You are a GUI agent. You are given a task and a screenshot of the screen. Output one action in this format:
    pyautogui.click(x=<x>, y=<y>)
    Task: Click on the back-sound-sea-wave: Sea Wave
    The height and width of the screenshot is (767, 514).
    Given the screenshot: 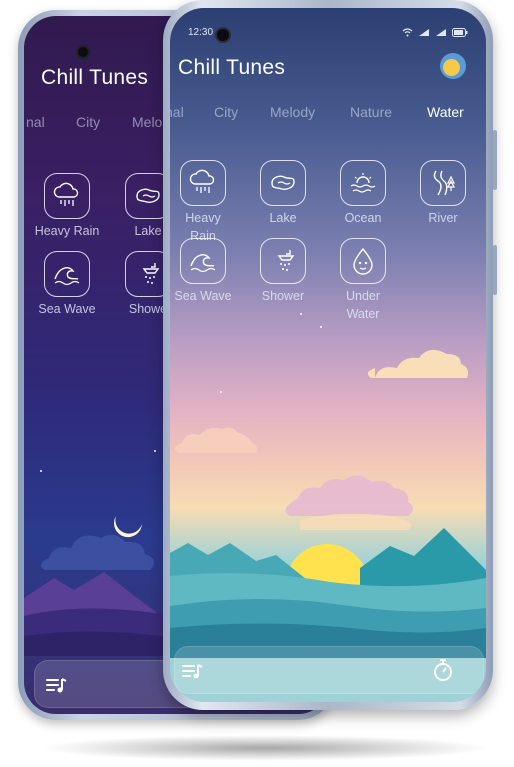 What is the action you would take?
    pyautogui.click(x=67, y=284)
    